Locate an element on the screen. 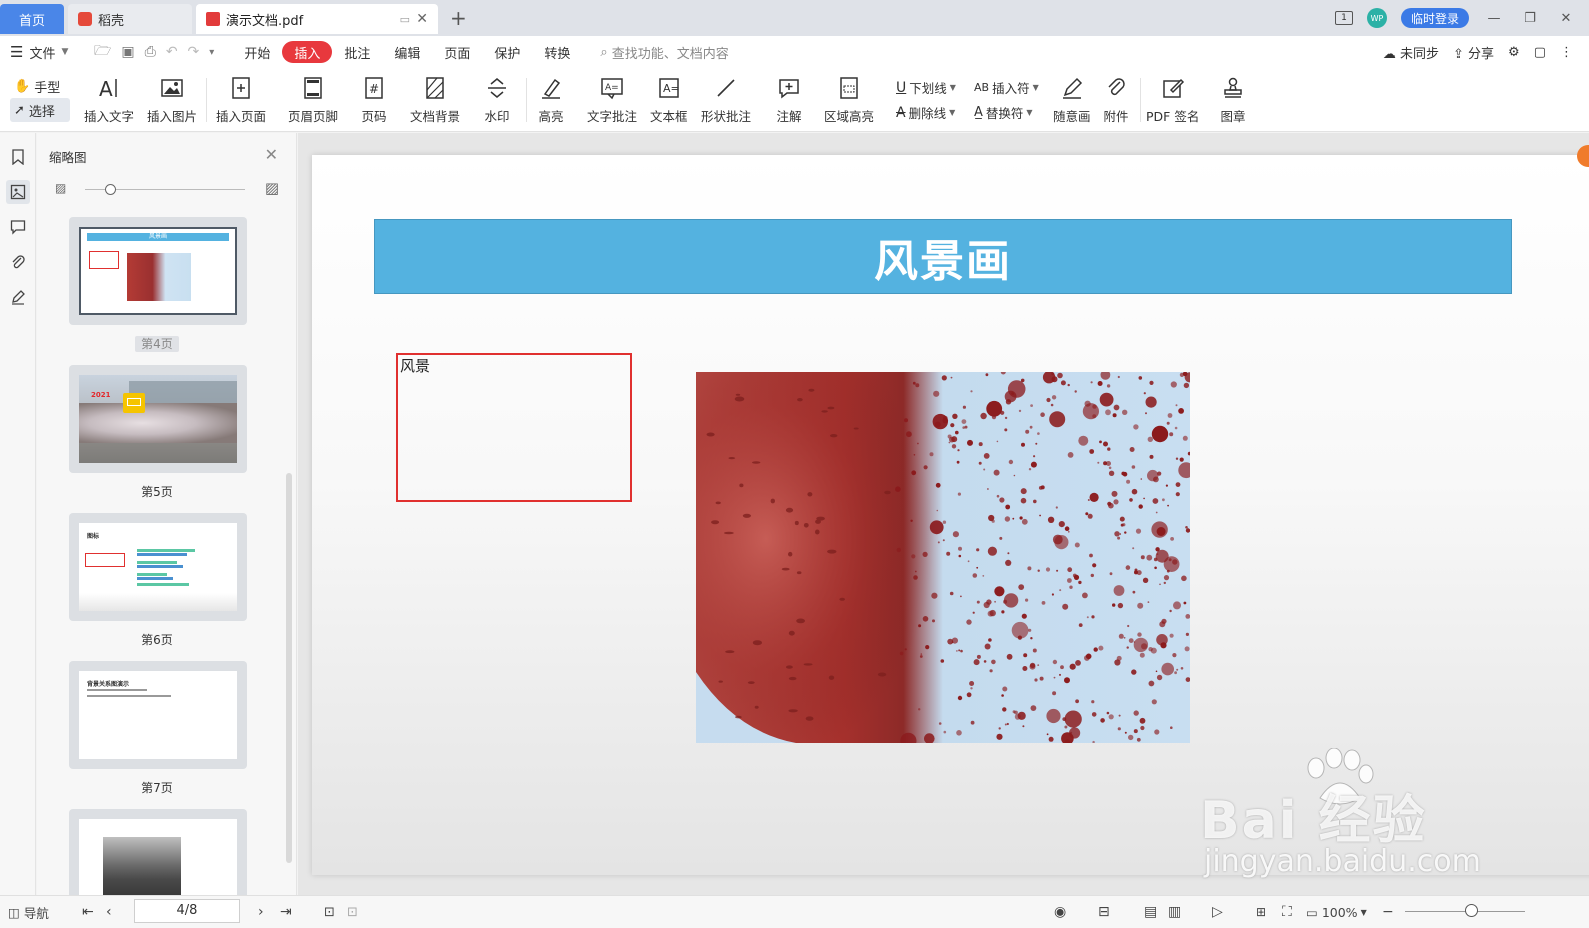 This screenshot has height=928, width=1589. thumbnail-icon is located at coordinates (18, 192).